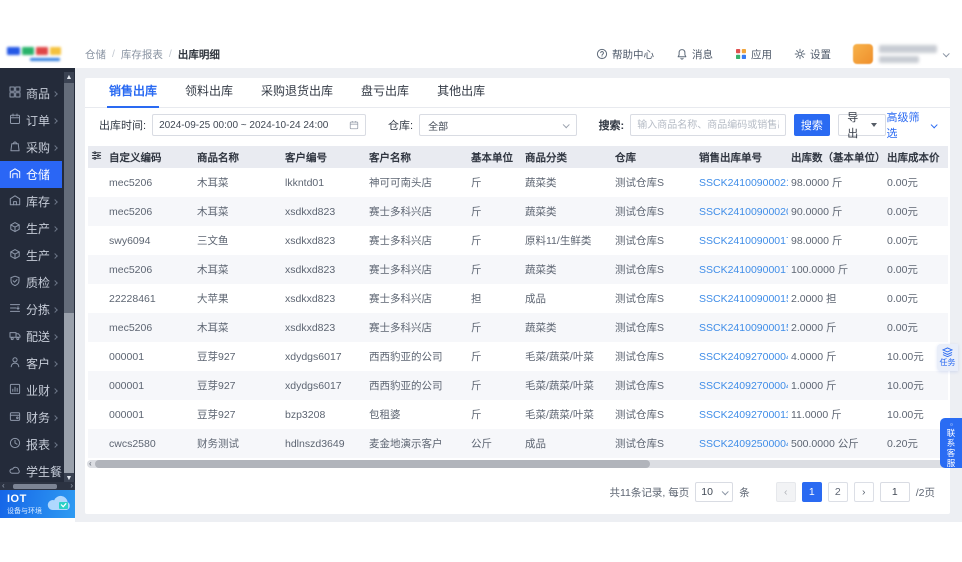 Image resolution: width=962 pixels, height=562 pixels. I want to click on prev-page-button: ‹, so click(785, 492).